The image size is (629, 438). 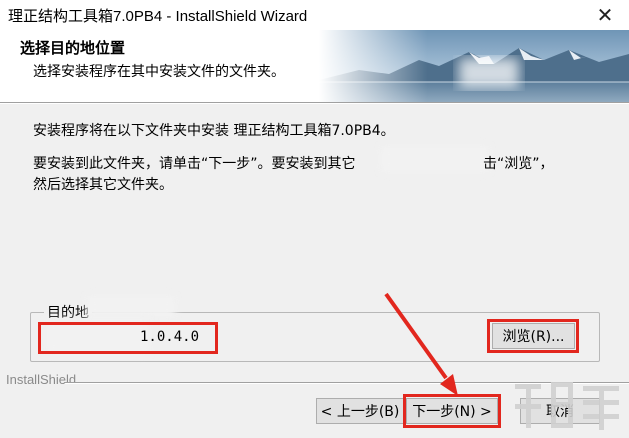 I want to click on watermark-logo-icon, so click(x=567, y=406).